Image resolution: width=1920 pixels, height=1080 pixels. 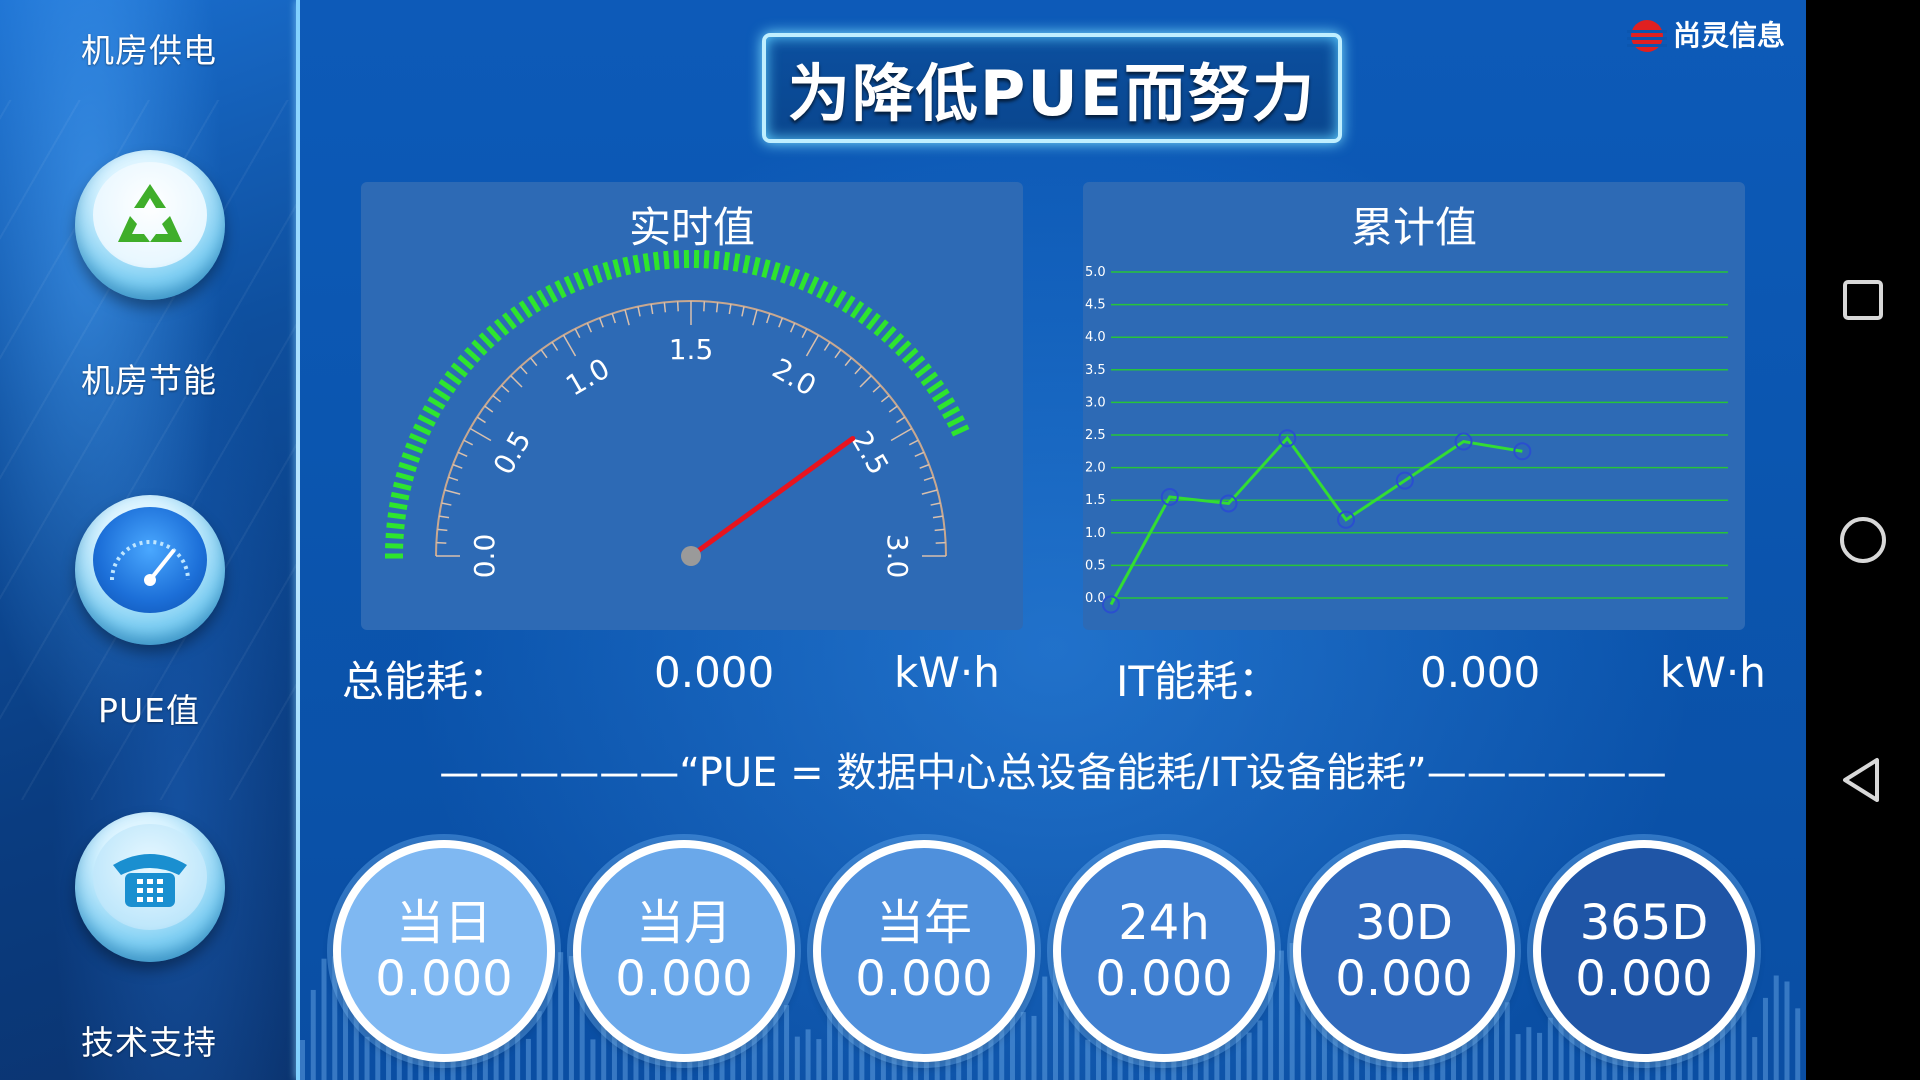 What do you see at coordinates (772, 497) in the screenshot?
I see `gauge-needle` at bounding box center [772, 497].